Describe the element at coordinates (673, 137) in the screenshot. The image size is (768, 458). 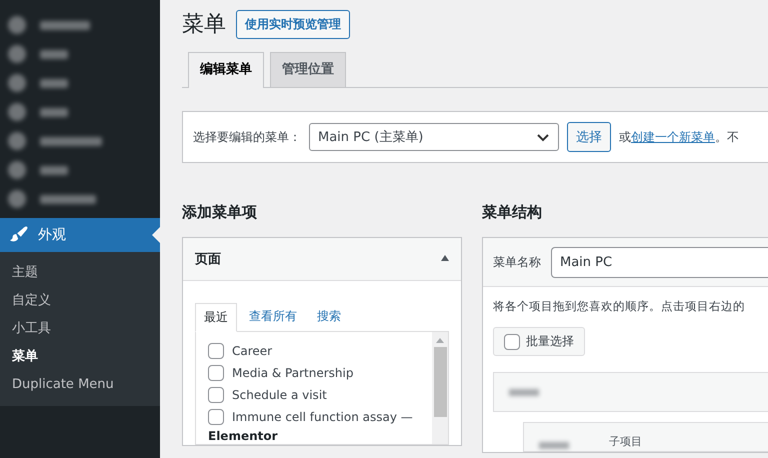
I see `create-menu-link: 创建一个新菜单` at that location.